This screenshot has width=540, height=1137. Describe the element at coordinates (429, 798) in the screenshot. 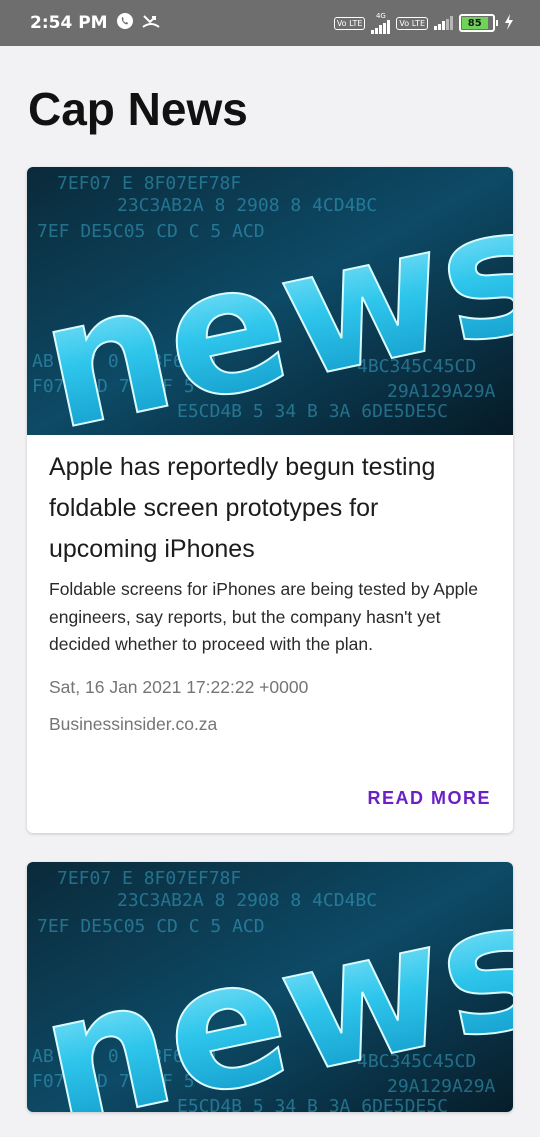

I see `read-more-button: READ MORE` at that location.